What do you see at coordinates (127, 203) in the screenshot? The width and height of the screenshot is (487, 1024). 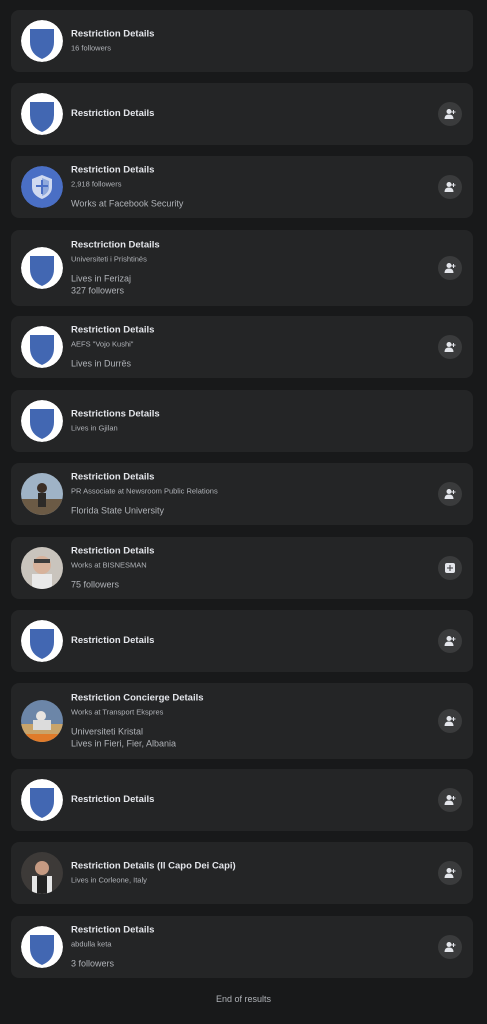 I see `result-meta: Works at Facebook Security` at bounding box center [127, 203].